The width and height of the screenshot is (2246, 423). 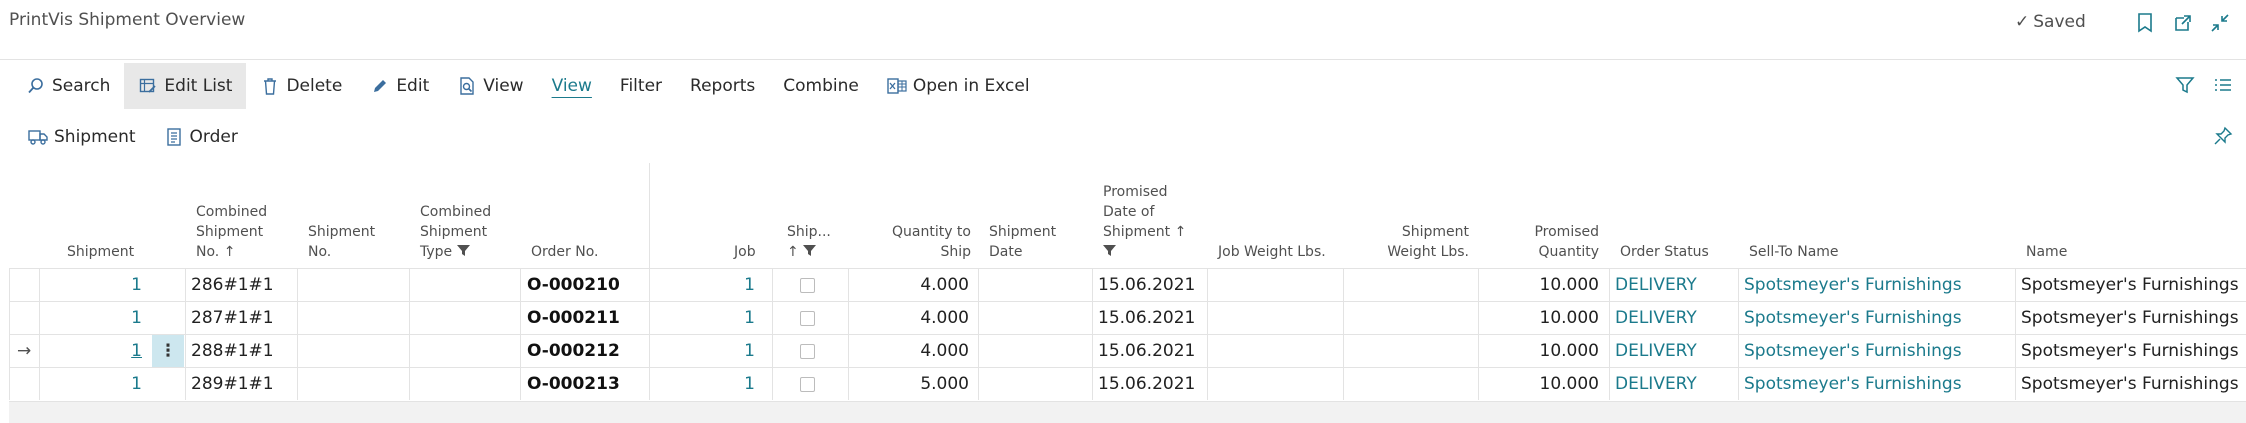 I want to click on order-button: Order, so click(x=201, y=137).